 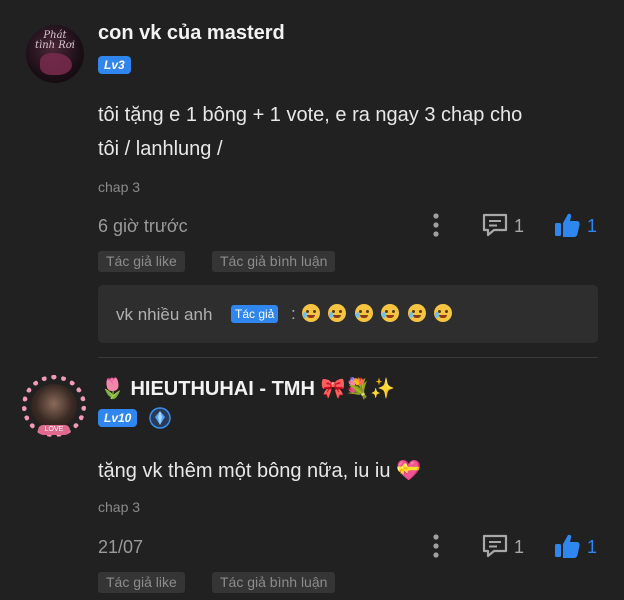 I want to click on avatar-text: Phát tình Rơi, so click(x=55, y=40).